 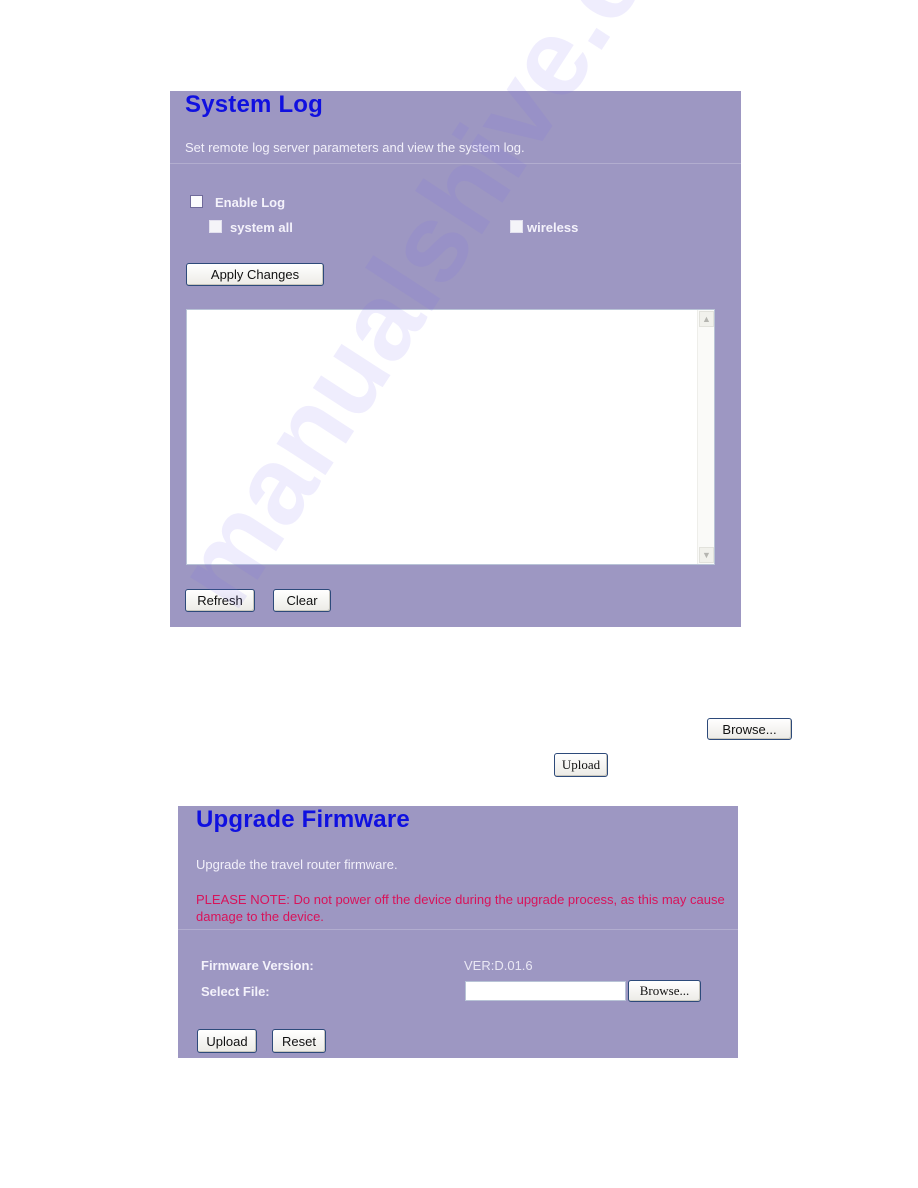 I want to click on reset-button: Reset, so click(x=299, y=1041).